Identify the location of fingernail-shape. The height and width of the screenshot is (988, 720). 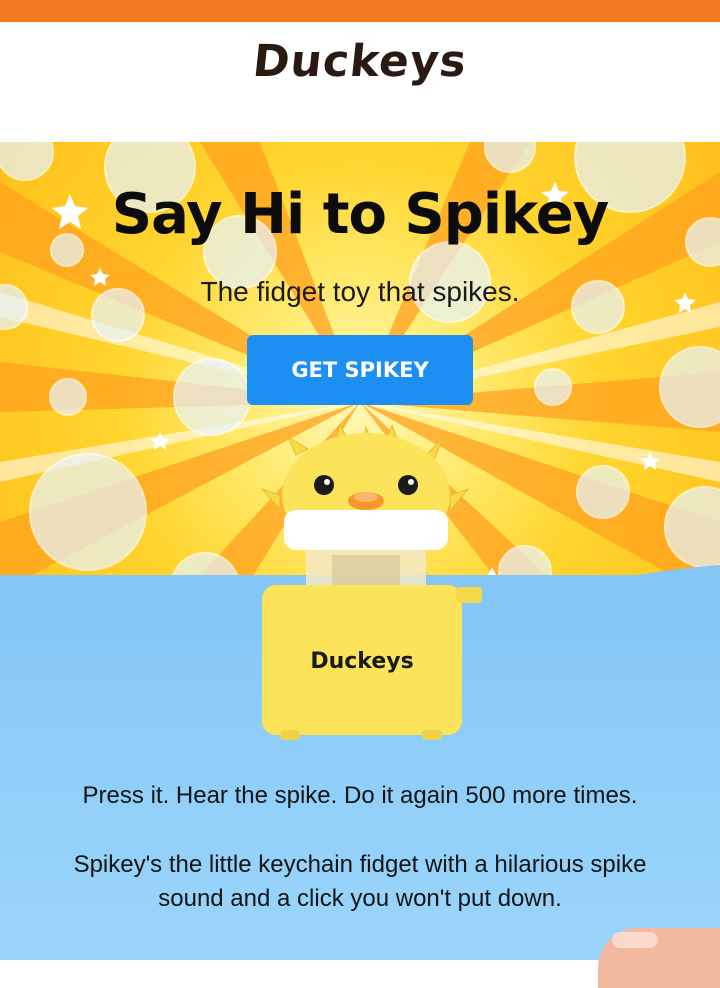
(635, 940).